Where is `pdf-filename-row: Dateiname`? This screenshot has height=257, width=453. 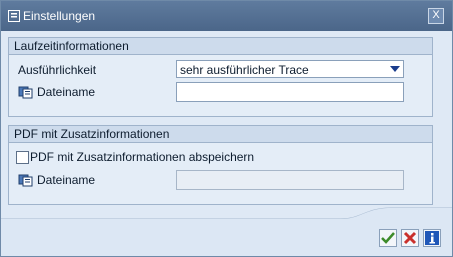
pdf-filename-row: Dateiname is located at coordinates (220, 180).